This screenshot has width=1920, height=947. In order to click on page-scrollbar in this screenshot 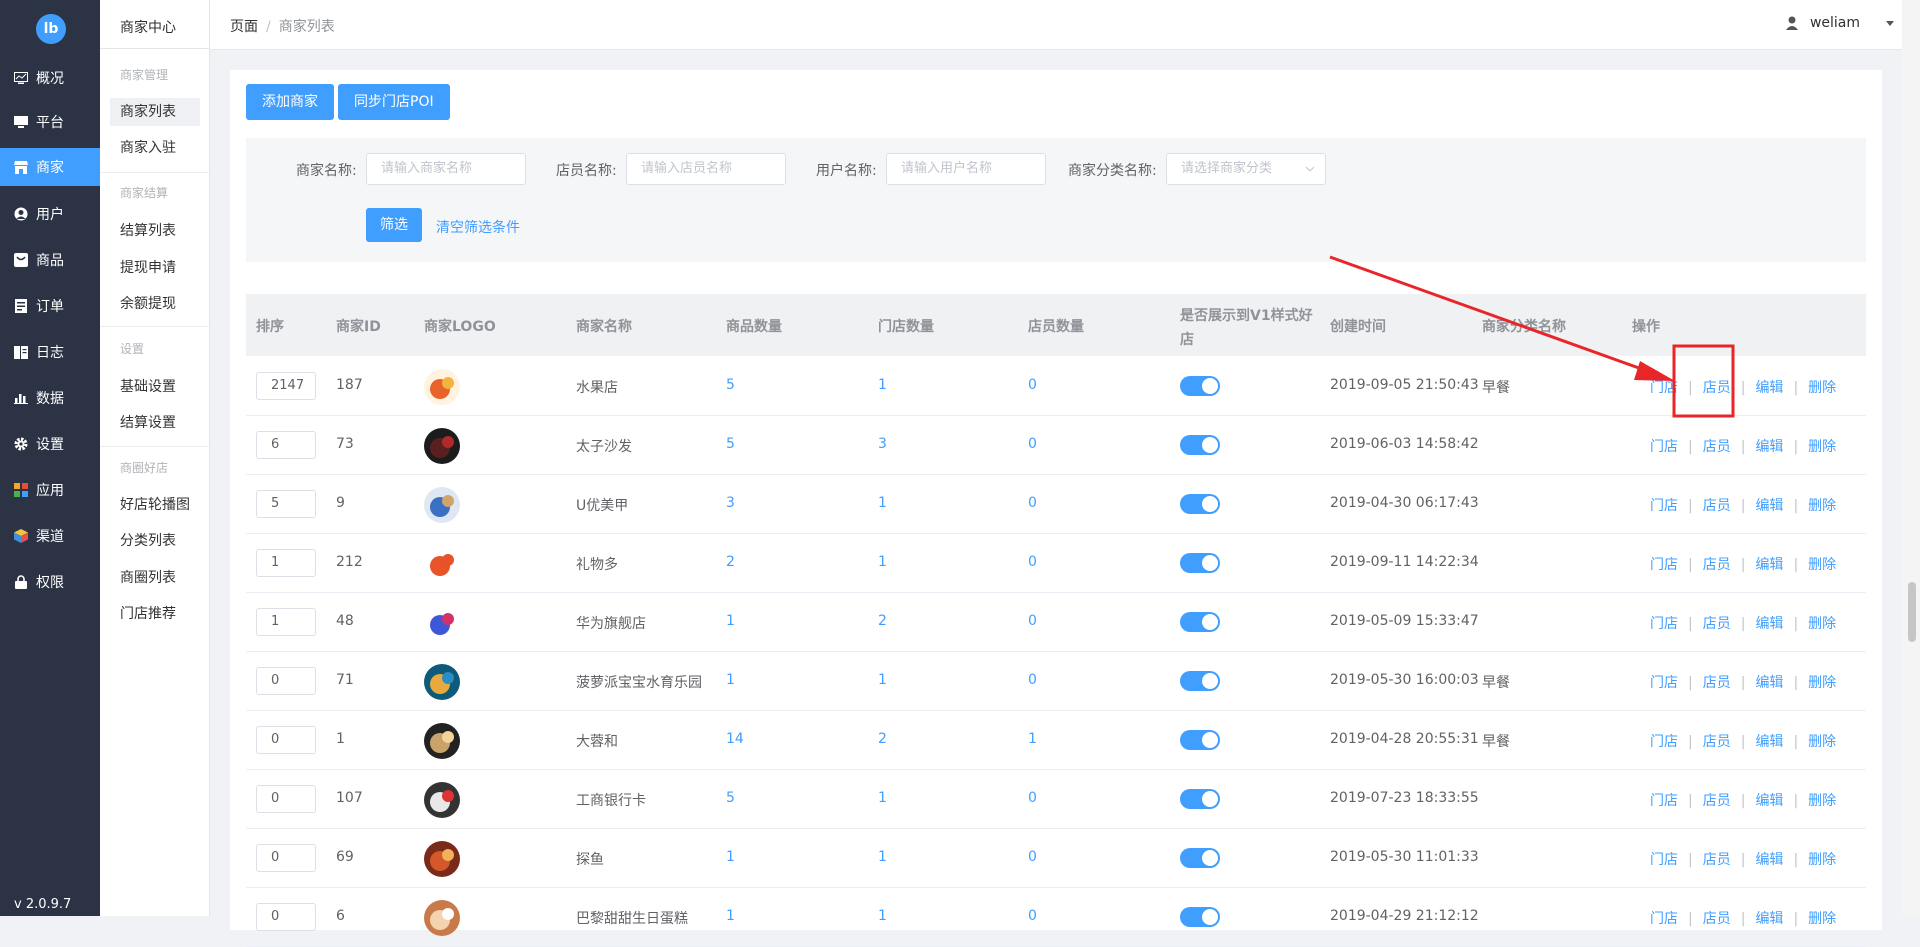, I will do `click(1911, 458)`.